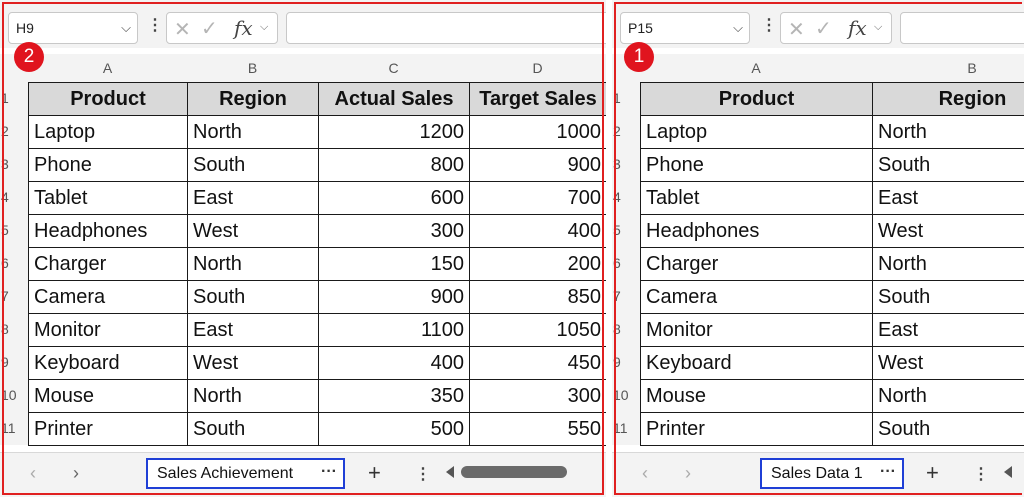  Describe the element at coordinates (394, 165) in the screenshot. I see `table-cell: 800` at that location.